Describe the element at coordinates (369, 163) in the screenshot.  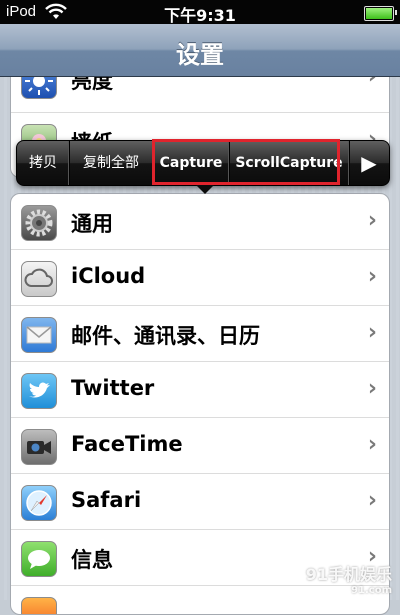
I see `next-arrow-icon: ▶` at that location.